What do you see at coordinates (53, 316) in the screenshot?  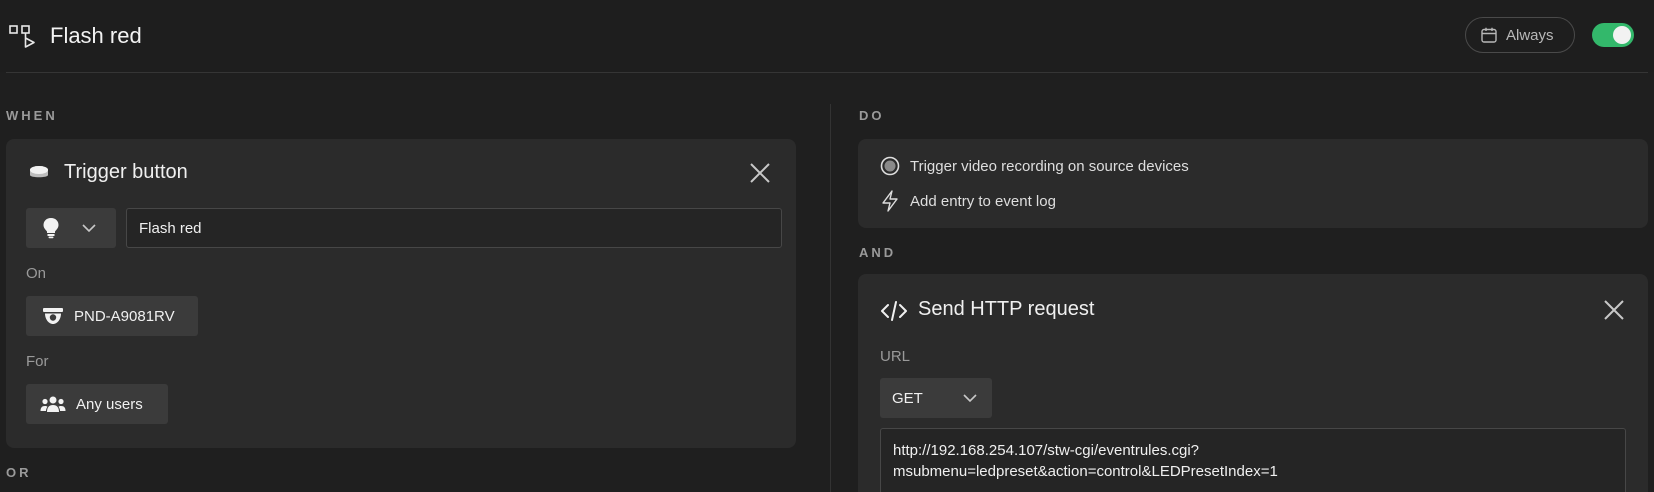 I see `dome-camera-icon` at bounding box center [53, 316].